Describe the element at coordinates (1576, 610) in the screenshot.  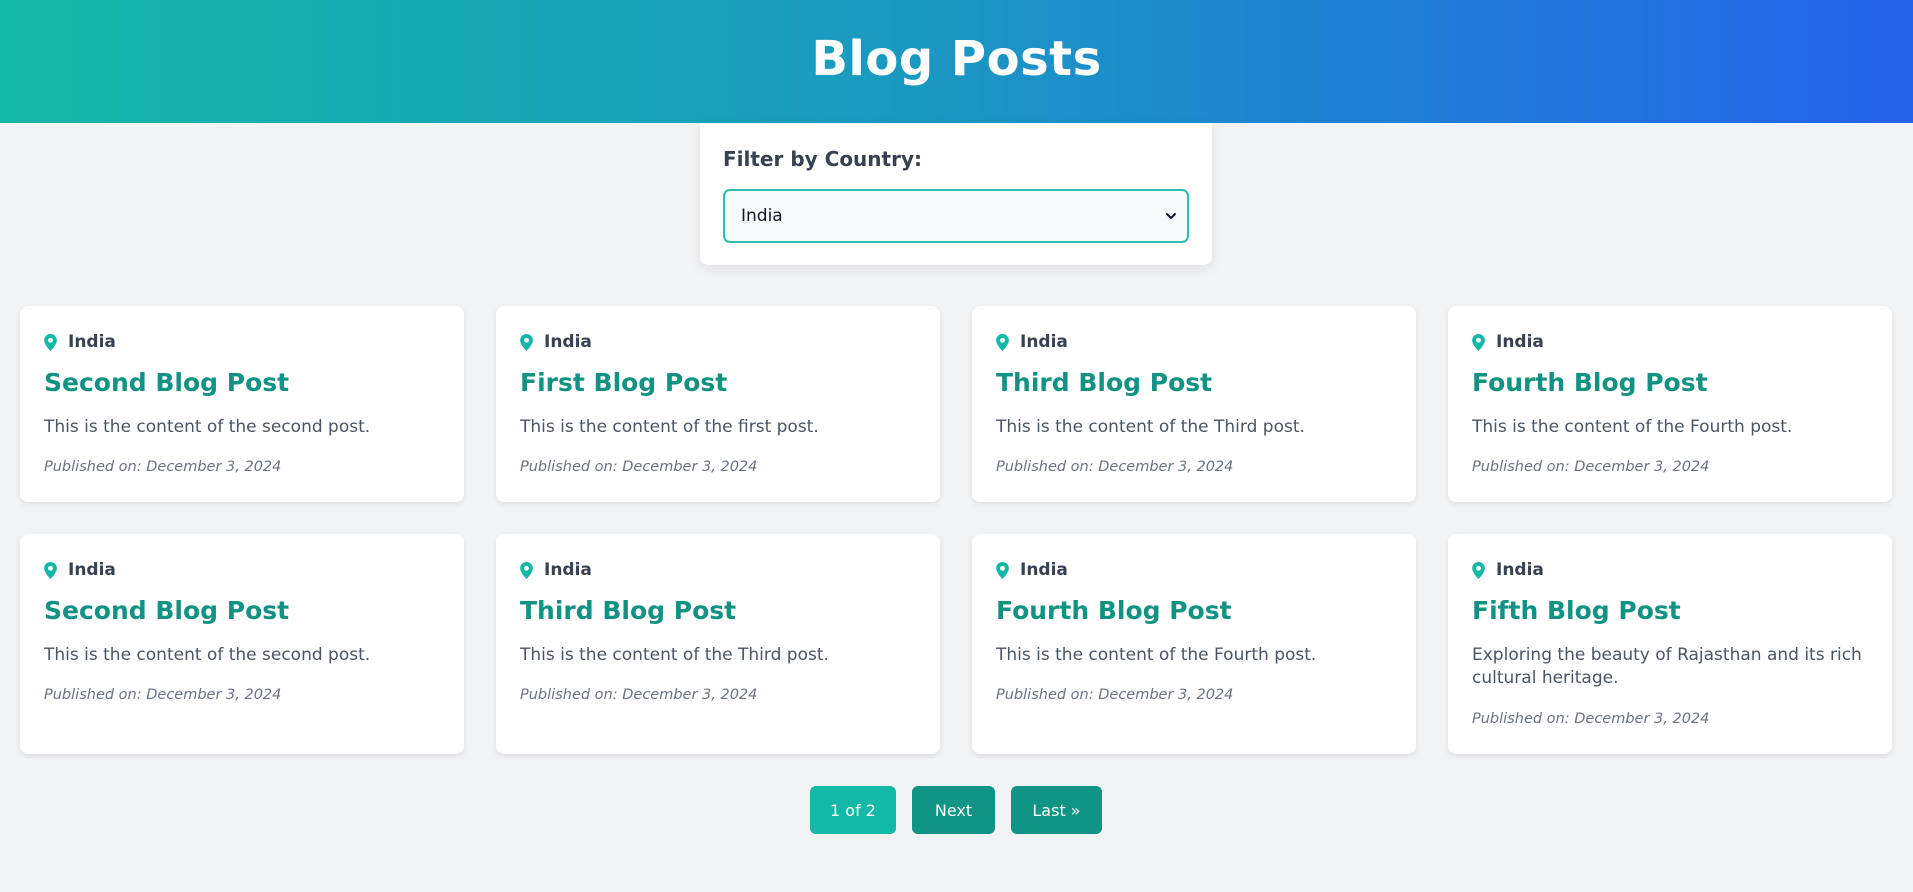
I see `post-title: Fifth Blog Post` at that location.